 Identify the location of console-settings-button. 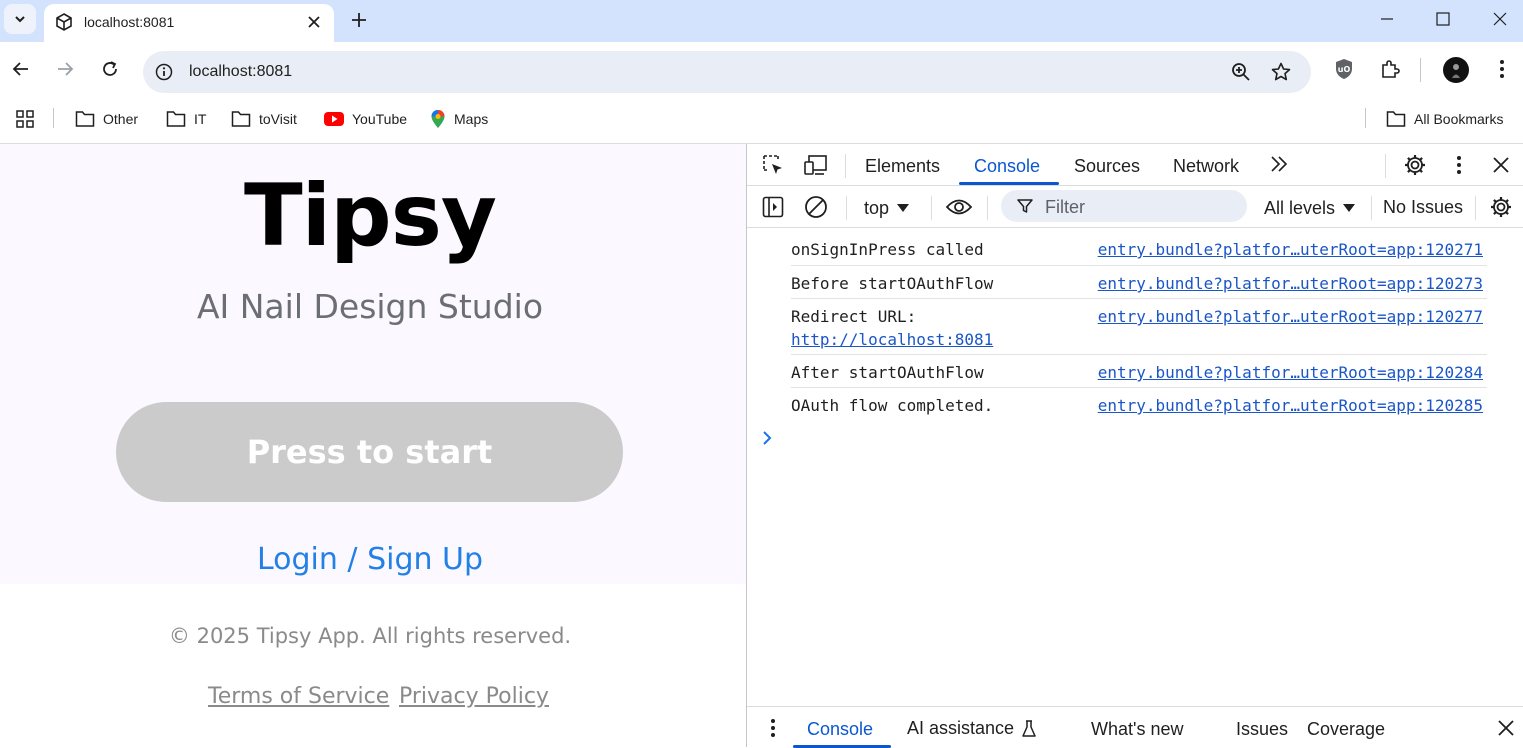
(1501, 207).